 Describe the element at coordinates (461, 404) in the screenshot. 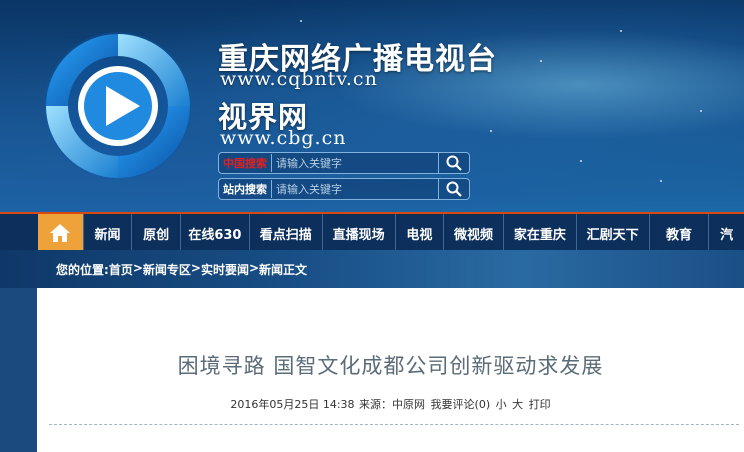

I see `comment-link: 我要评论(0)` at that location.